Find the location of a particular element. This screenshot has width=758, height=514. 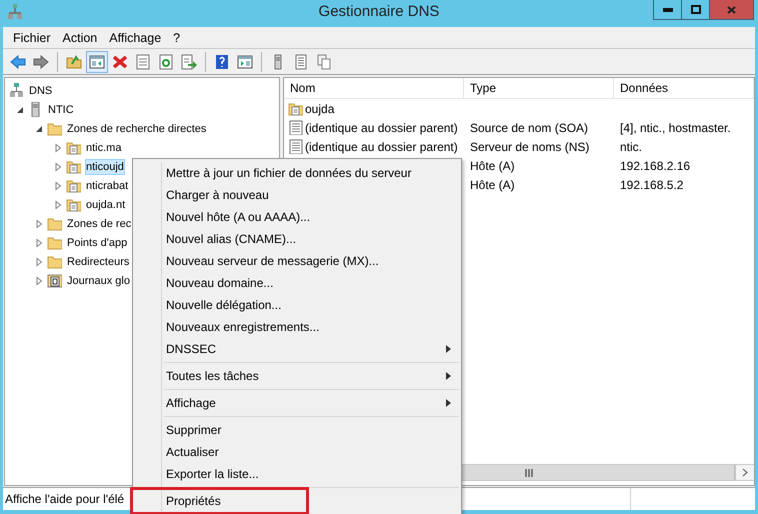

table-cell-text: Source de nom (SOA) is located at coordinates (529, 127).